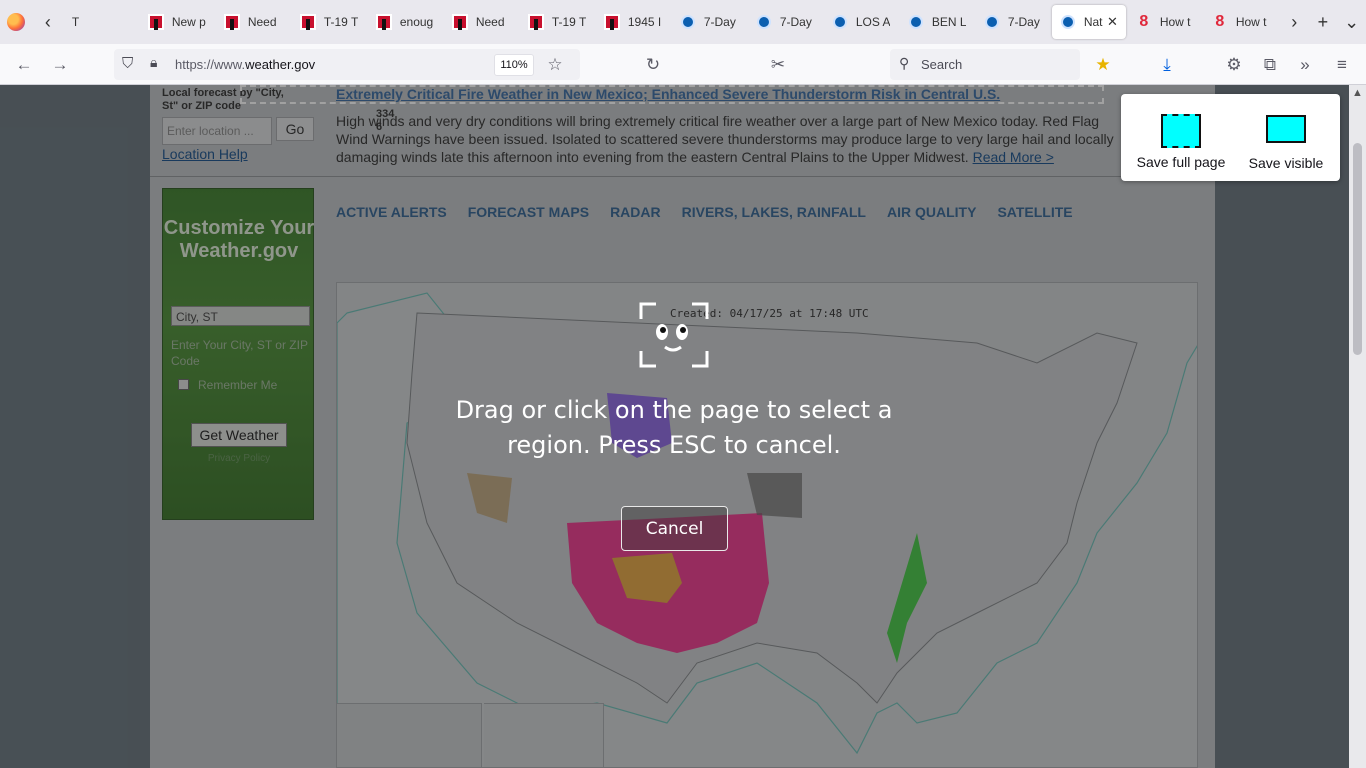  What do you see at coordinates (75, 22) in the screenshot?
I see `tab-label: T` at bounding box center [75, 22].